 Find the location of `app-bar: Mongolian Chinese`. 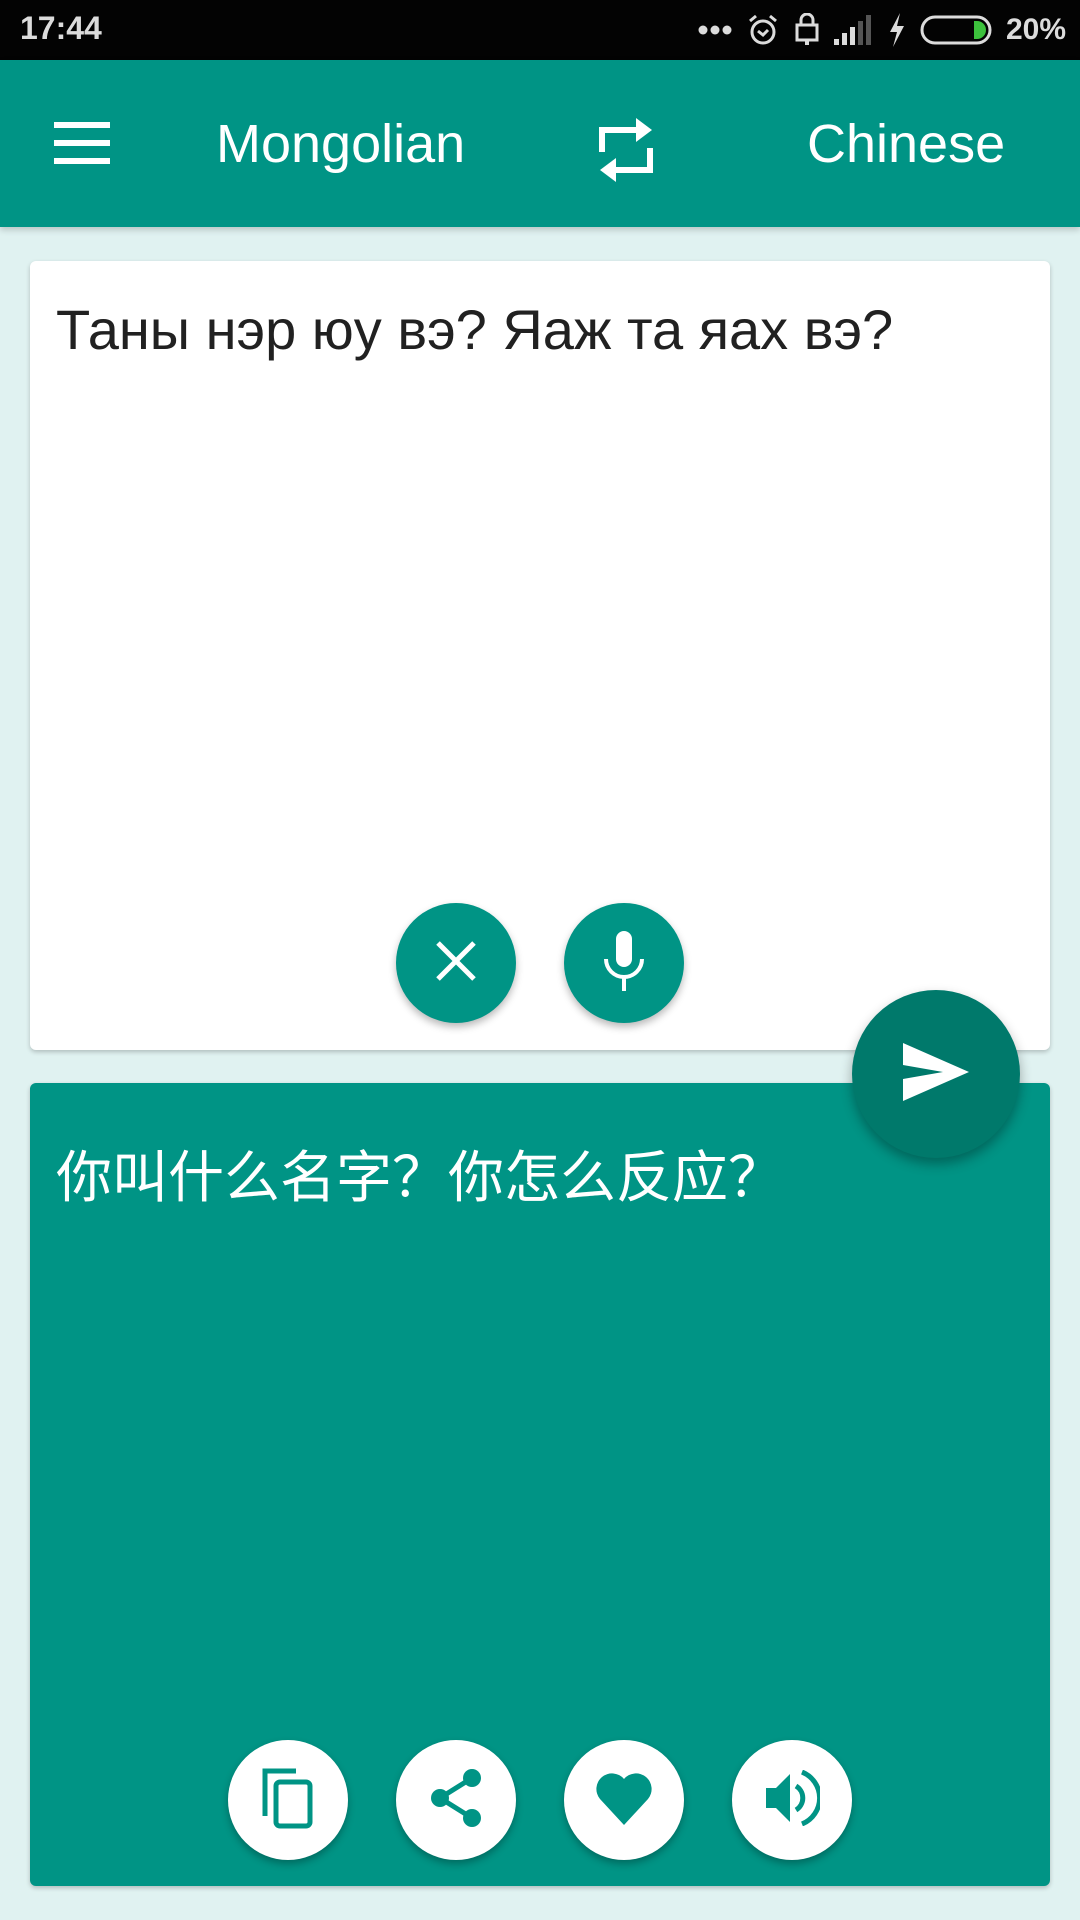

app-bar: Mongolian Chinese is located at coordinates (540, 143).